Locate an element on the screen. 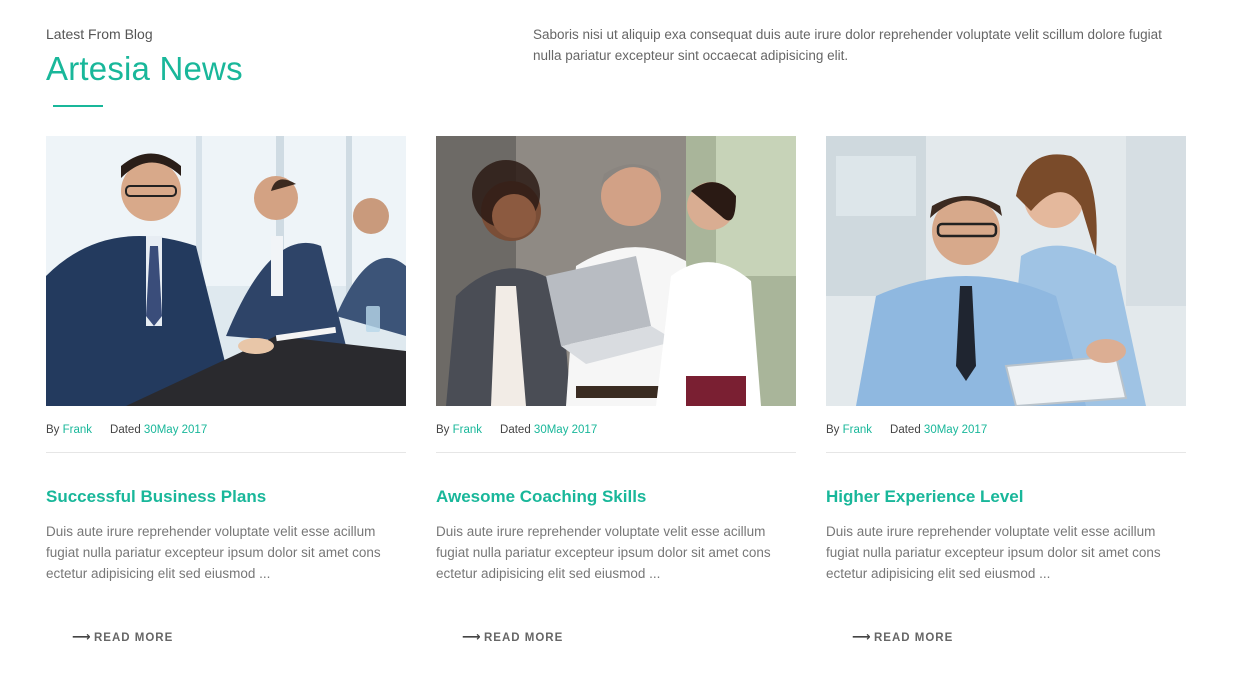  coaching-photo is located at coordinates (616, 271).